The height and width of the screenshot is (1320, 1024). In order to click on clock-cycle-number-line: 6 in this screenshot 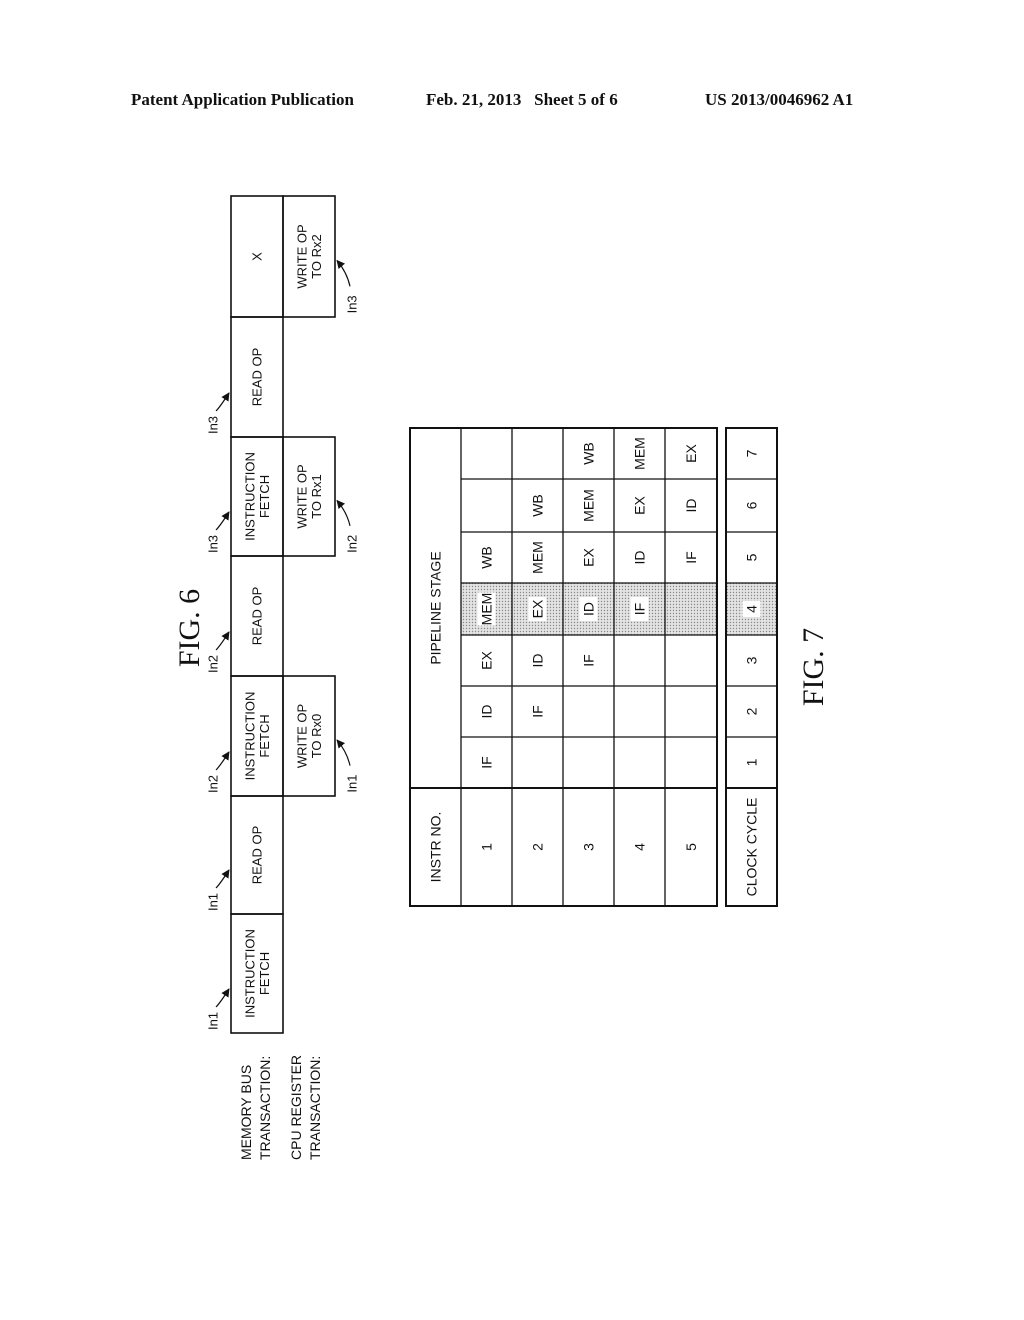, I will do `click(752, 505)`.